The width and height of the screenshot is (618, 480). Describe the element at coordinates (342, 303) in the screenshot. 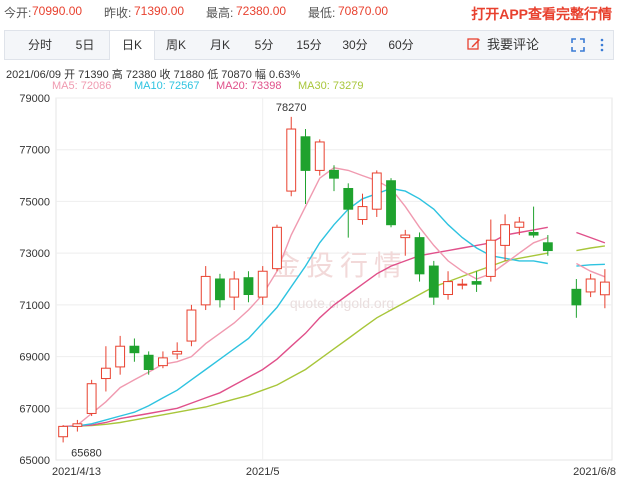

I see `watermark-url: quote.cngold.org` at that location.